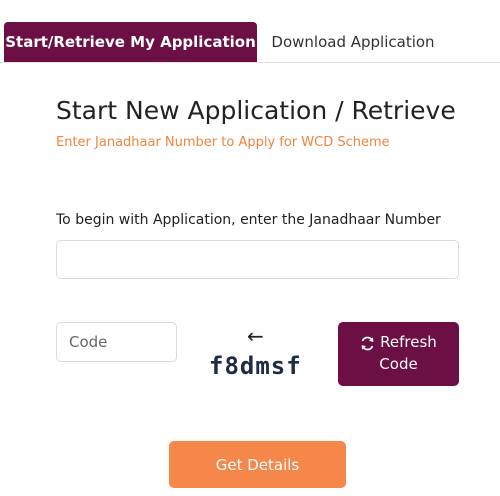 The height and width of the screenshot is (496, 500). I want to click on tab-download-application: Download Application, so click(353, 42).